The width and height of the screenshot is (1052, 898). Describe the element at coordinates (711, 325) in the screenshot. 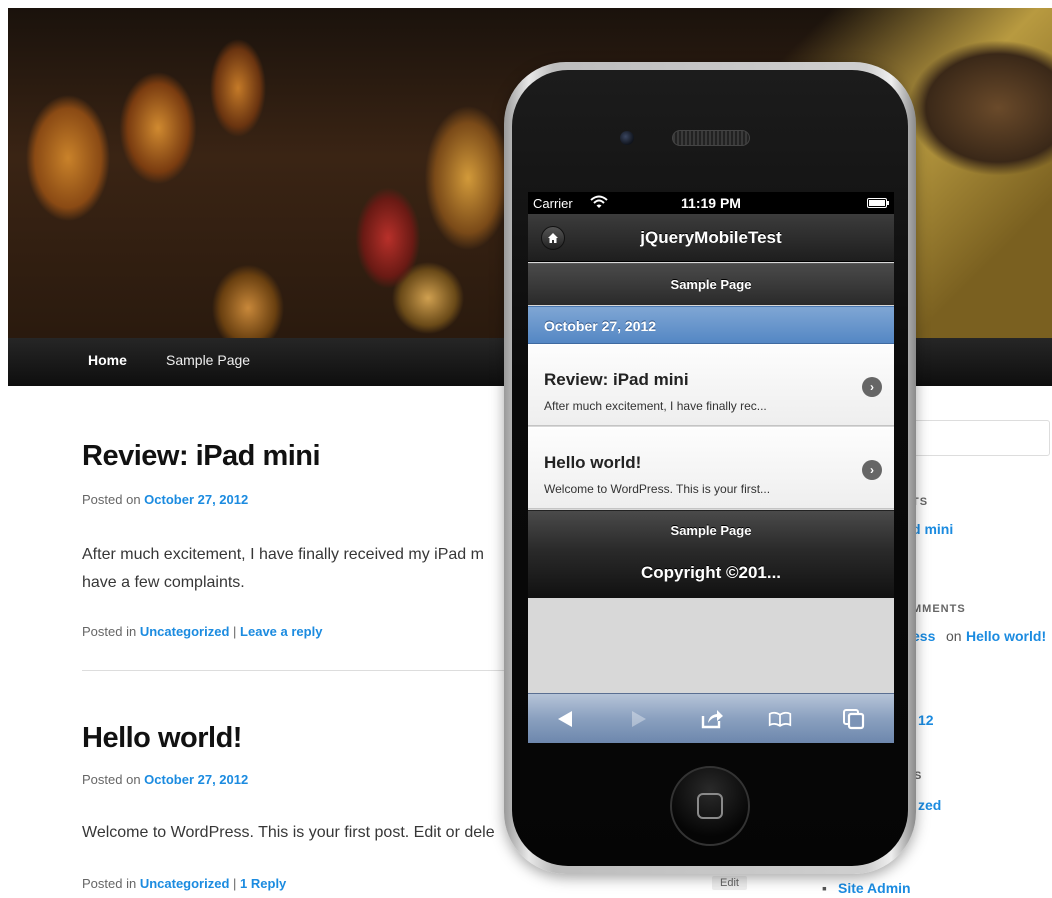

I see `list-divider-date: October 27, 2012` at that location.